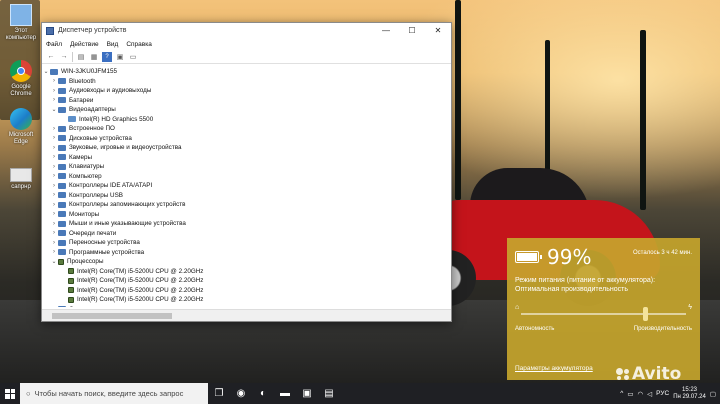  I want to click on start-button, so click(10, 393).